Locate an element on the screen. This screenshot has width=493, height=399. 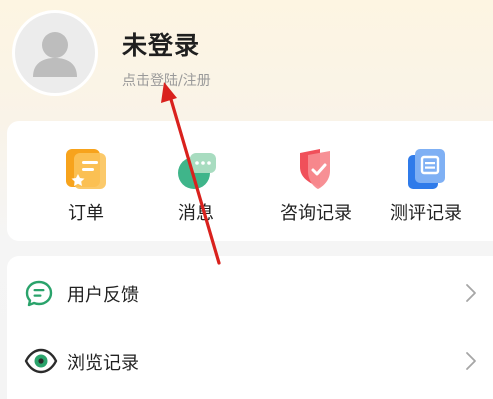
eye-icon is located at coordinates (41, 361).